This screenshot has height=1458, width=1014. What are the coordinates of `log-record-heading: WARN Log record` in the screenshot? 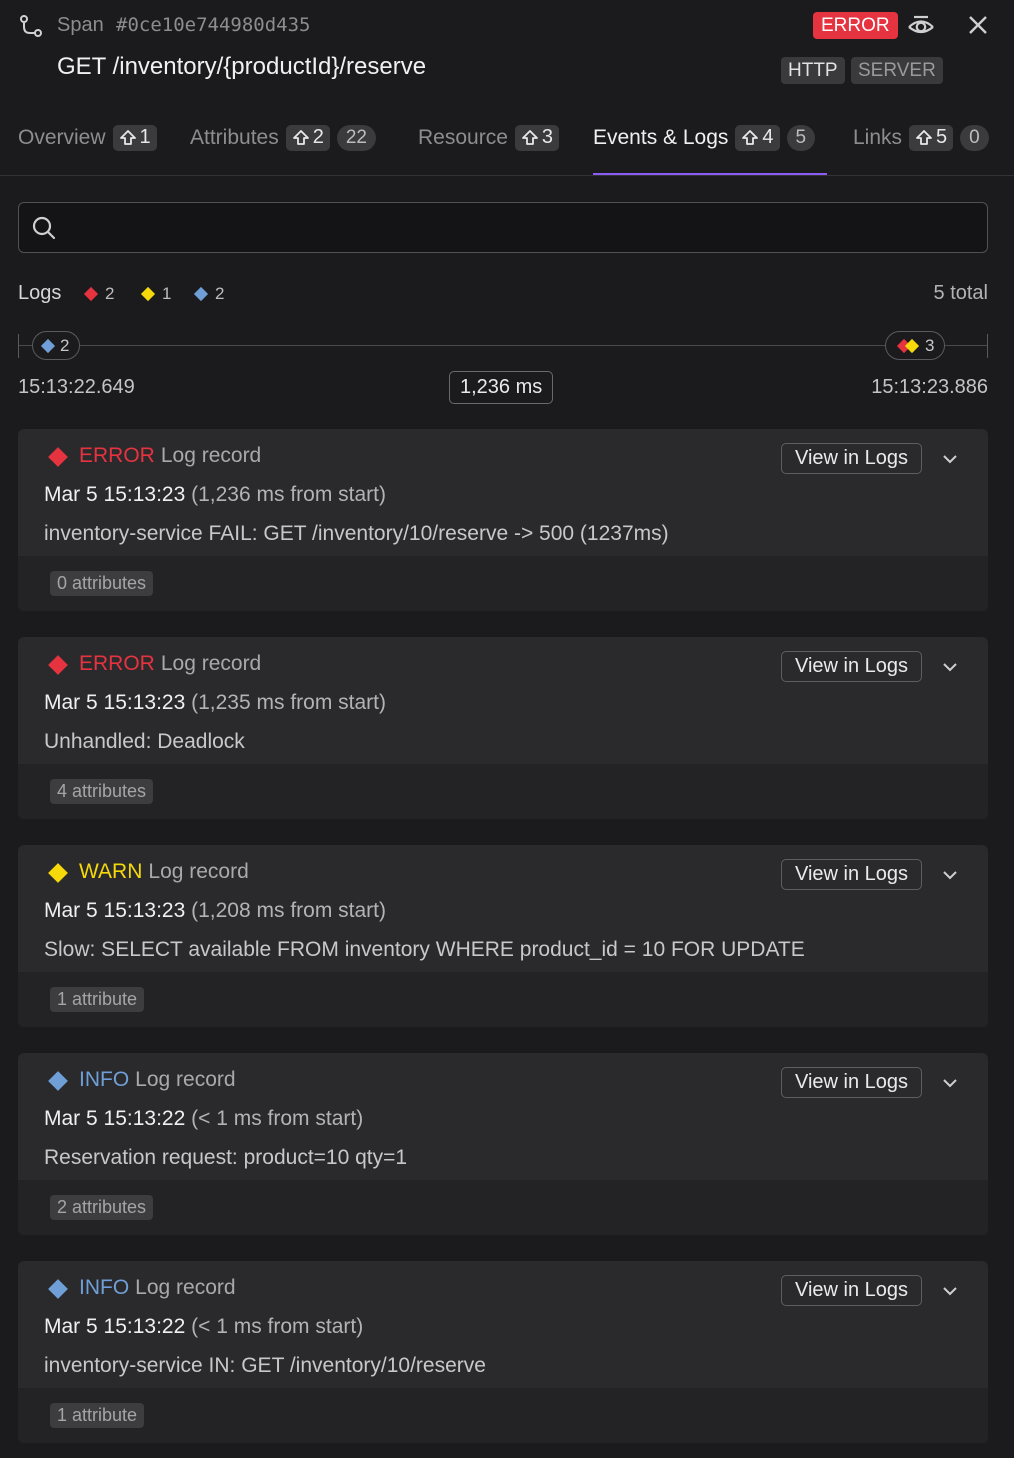 It's located at (164, 872).